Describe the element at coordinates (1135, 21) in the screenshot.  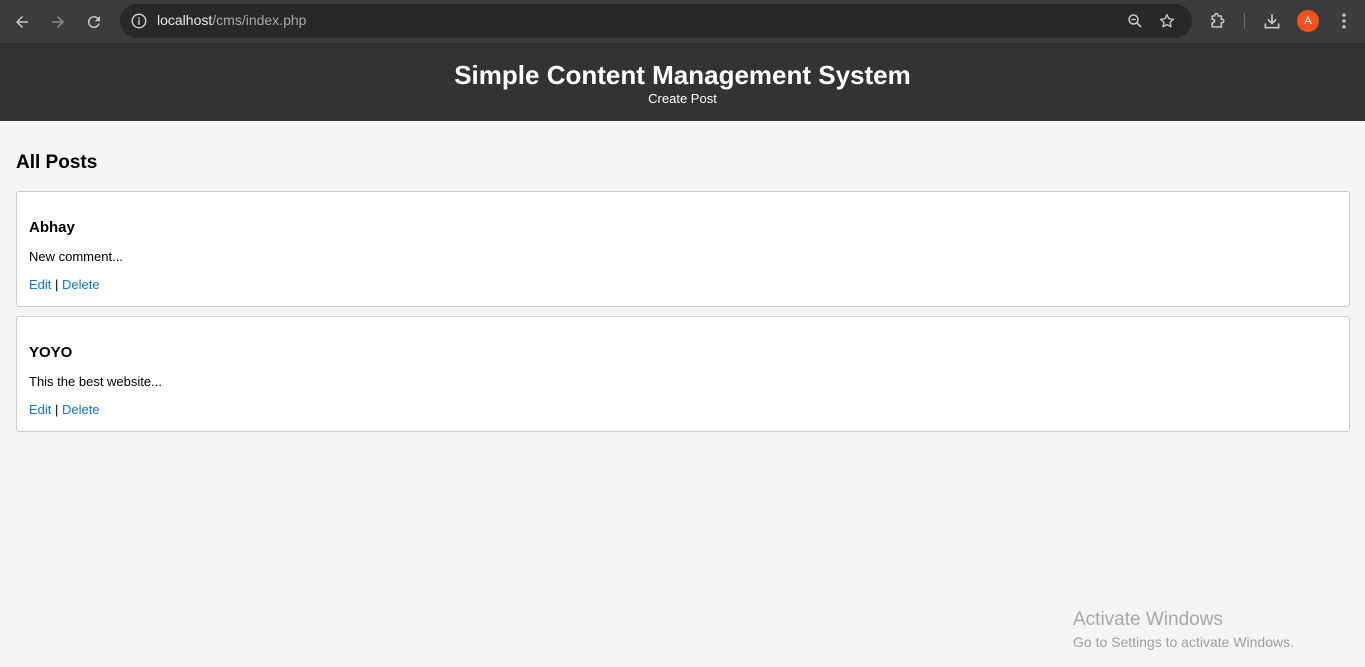
I see `zoom-icon` at that location.